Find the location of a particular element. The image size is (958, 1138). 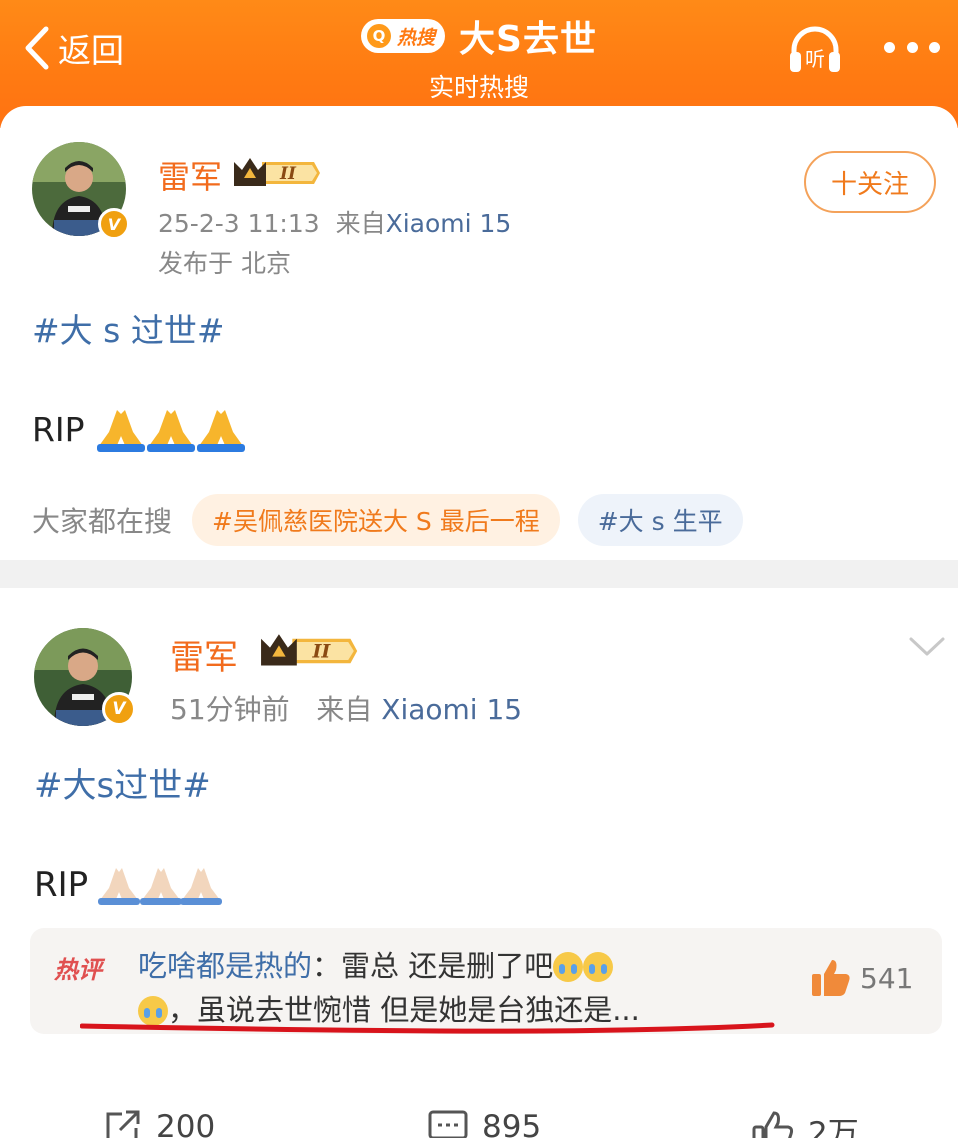

comment-line-1: ：雷总 还是删了吧 is located at coordinates (433, 966).